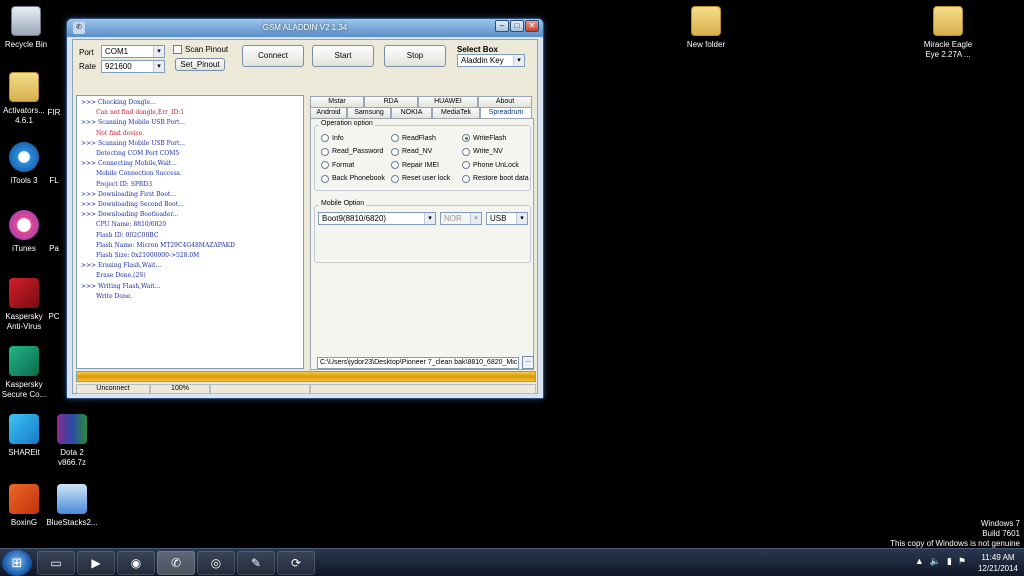 This screenshot has height=576, width=1024. I want to click on mobile-model-select: Boot9(8810/6820) ▾, so click(377, 218).